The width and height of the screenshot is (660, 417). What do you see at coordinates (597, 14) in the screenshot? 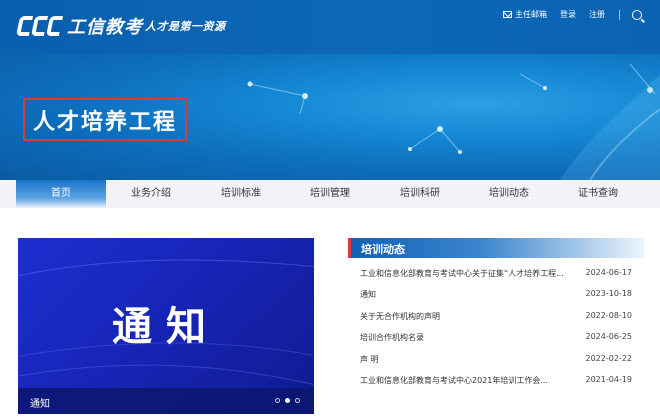
I see `register-link: 注册` at bounding box center [597, 14].